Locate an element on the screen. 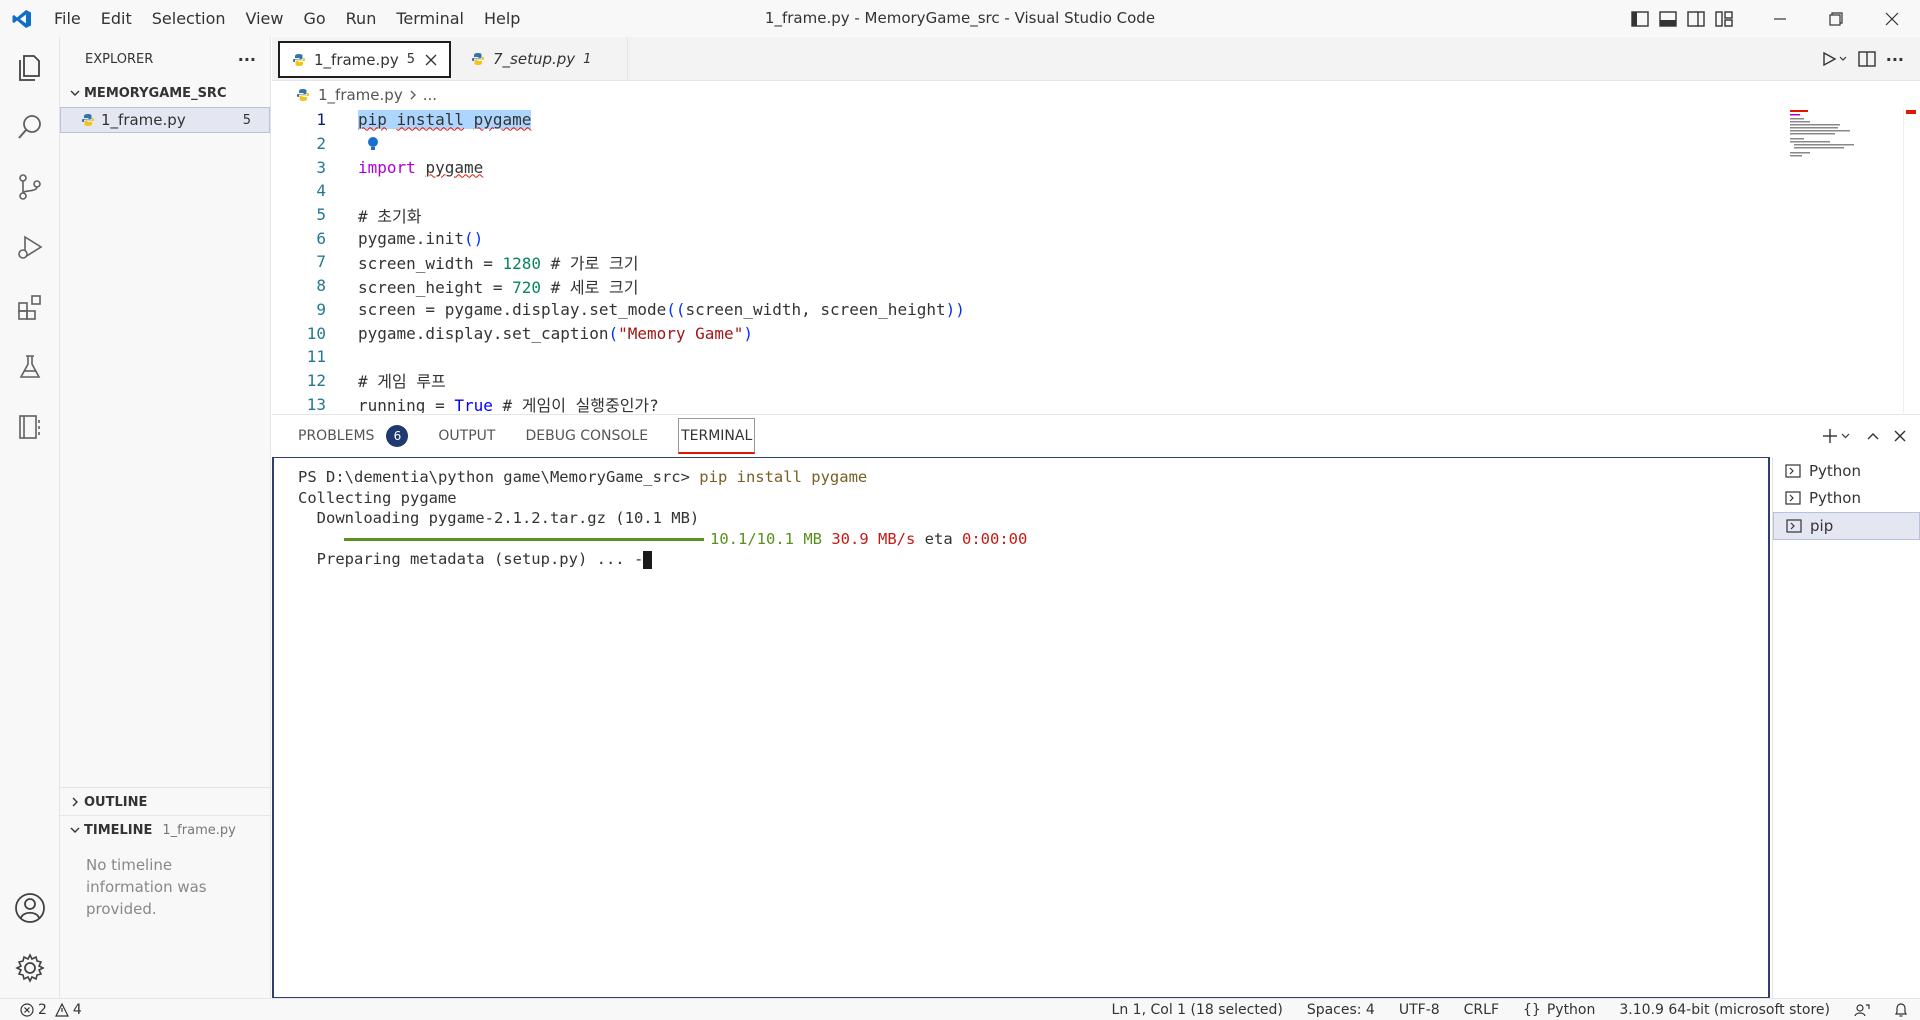  outline-section: OUTLINE is located at coordinates (165, 801).